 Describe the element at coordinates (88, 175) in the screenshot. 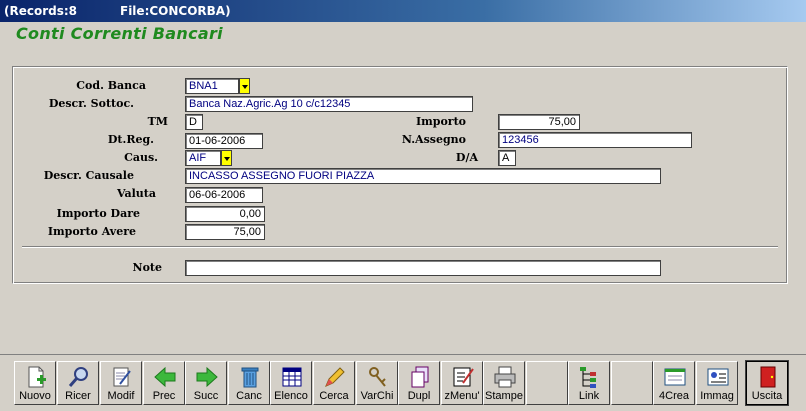

I see `label-descr-causale: Descr. Causale` at that location.